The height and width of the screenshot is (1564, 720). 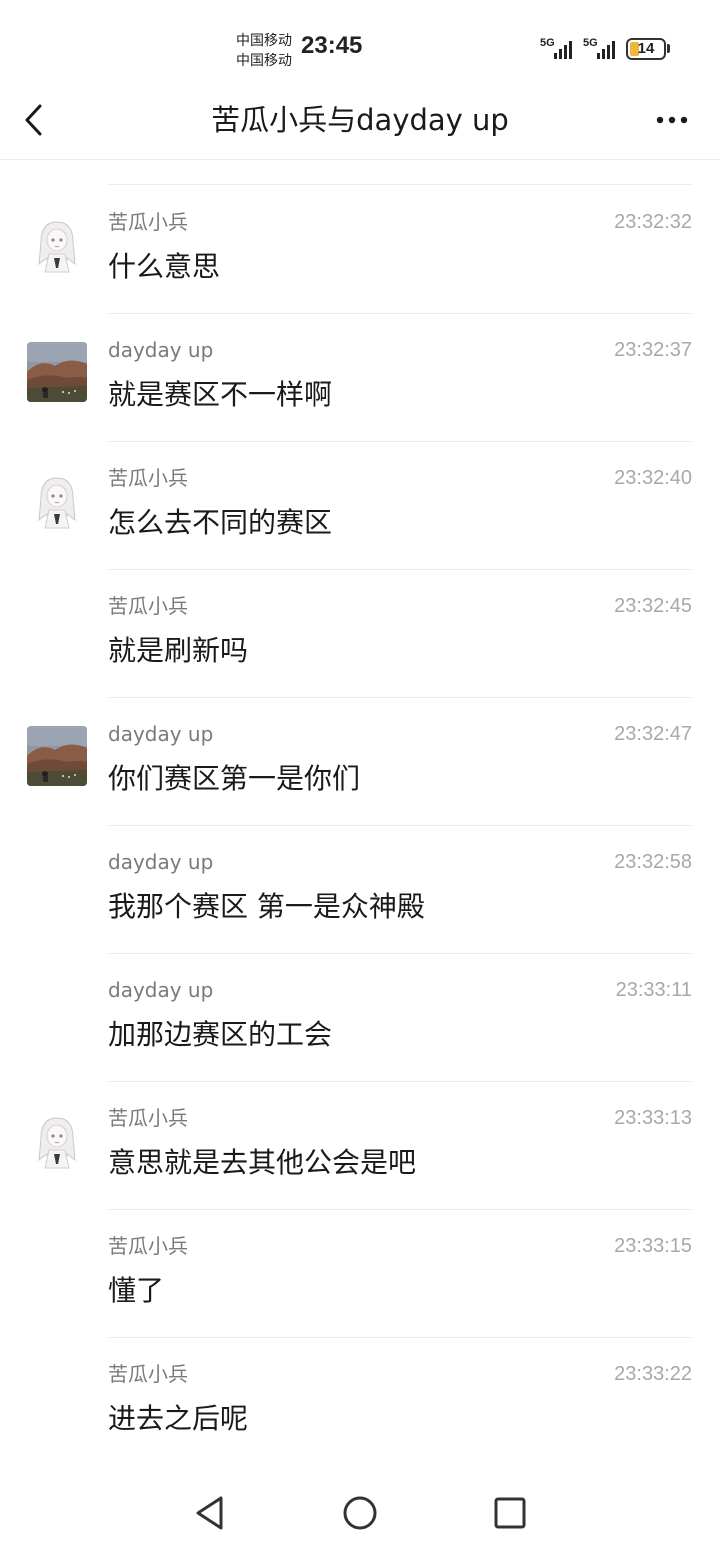 I want to click on system-home-button, so click(x=360, y=1513).